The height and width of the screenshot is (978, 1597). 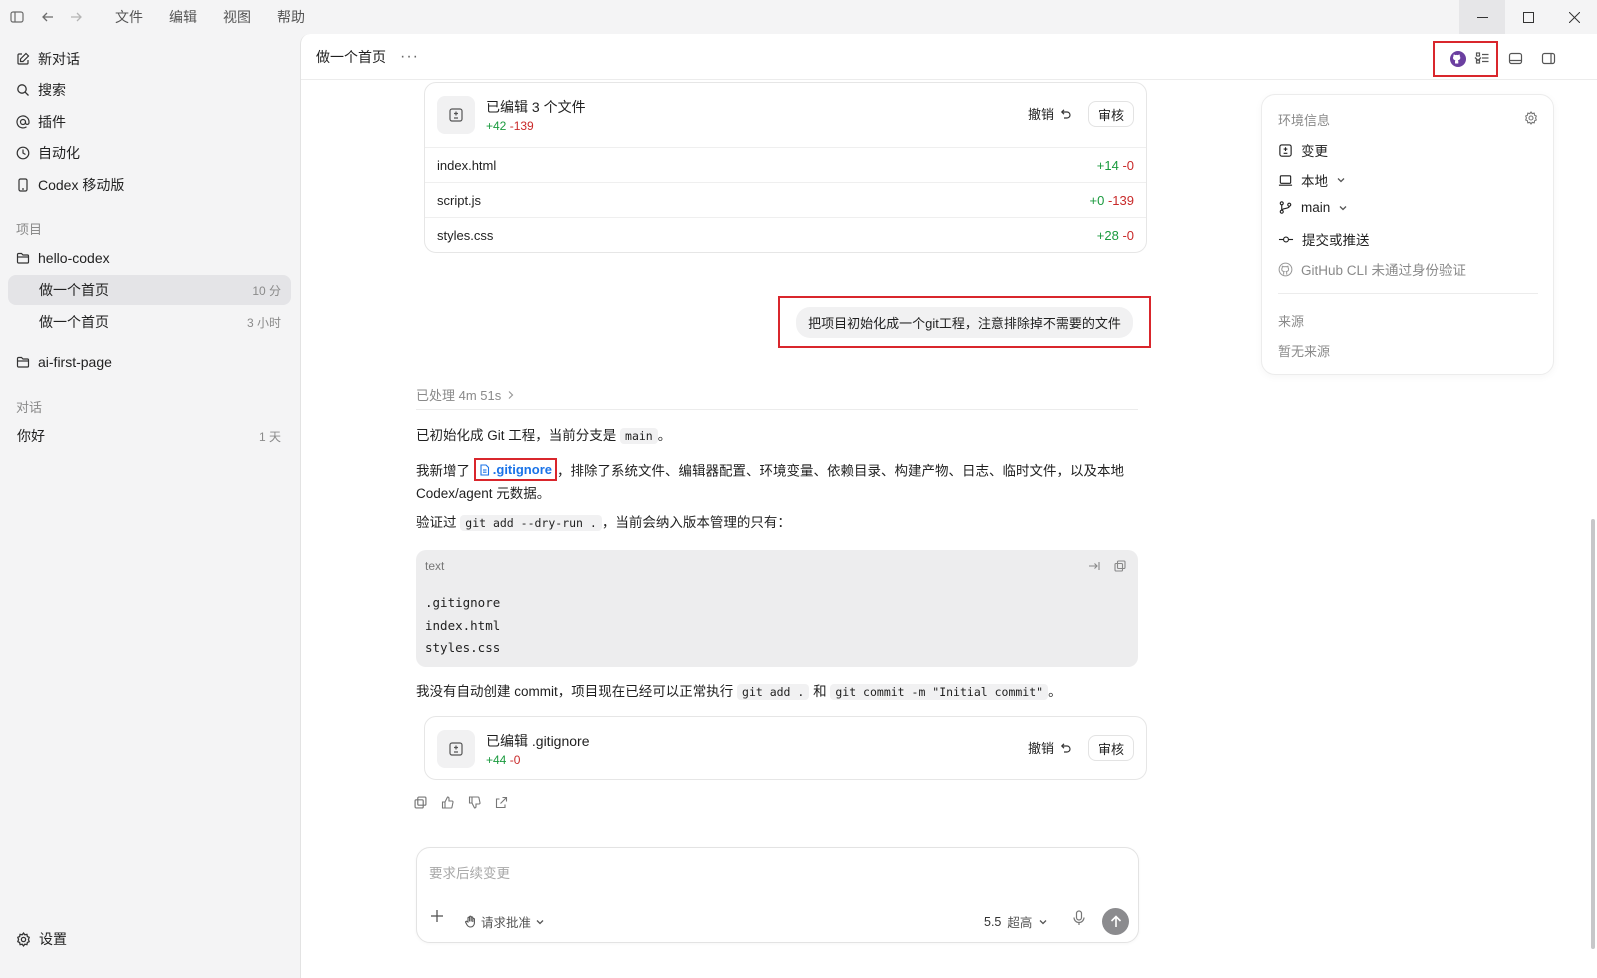 What do you see at coordinates (1312, 180) in the screenshot?
I see `env-local: 本地` at bounding box center [1312, 180].